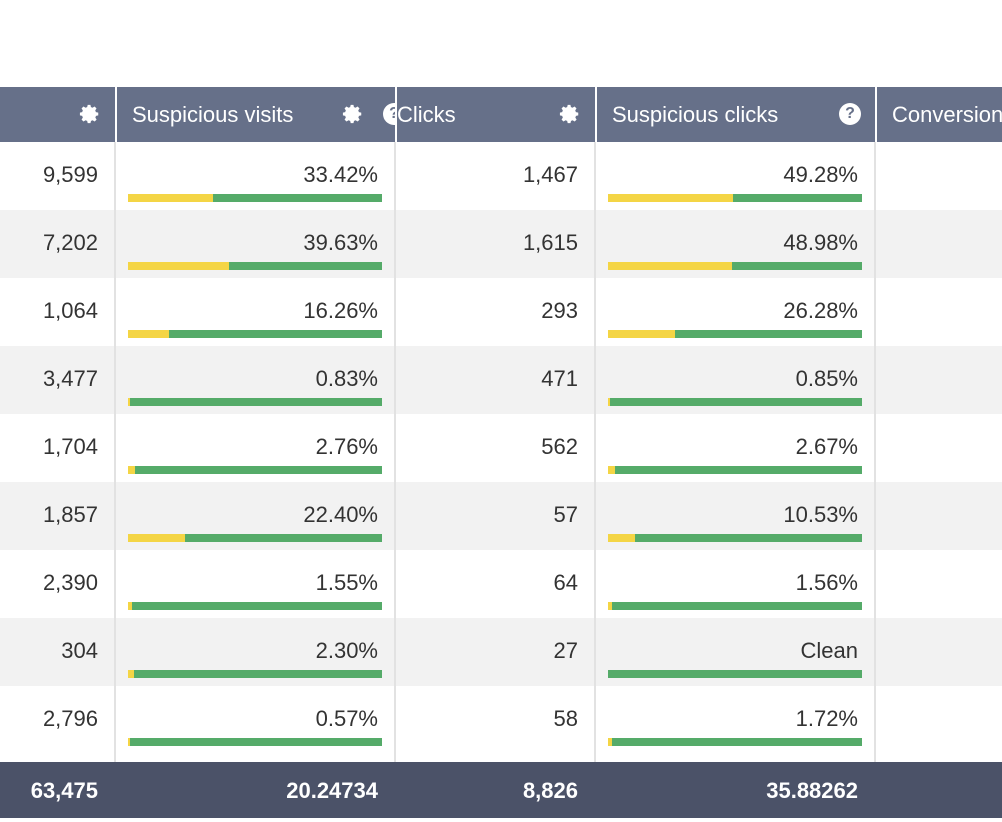 This screenshot has height=822, width=1002. Describe the element at coordinates (695, 114) in the screenshot. I see `column-label: Suspicious clicks` at that location.